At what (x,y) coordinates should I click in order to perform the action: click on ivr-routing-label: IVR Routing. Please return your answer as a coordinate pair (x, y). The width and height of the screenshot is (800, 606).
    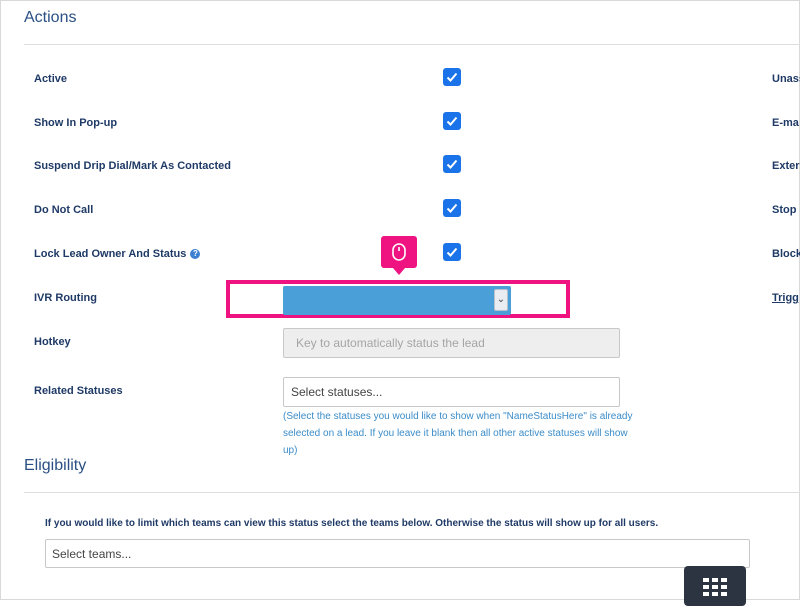
    Looking at the image, I should click on (65, 298).